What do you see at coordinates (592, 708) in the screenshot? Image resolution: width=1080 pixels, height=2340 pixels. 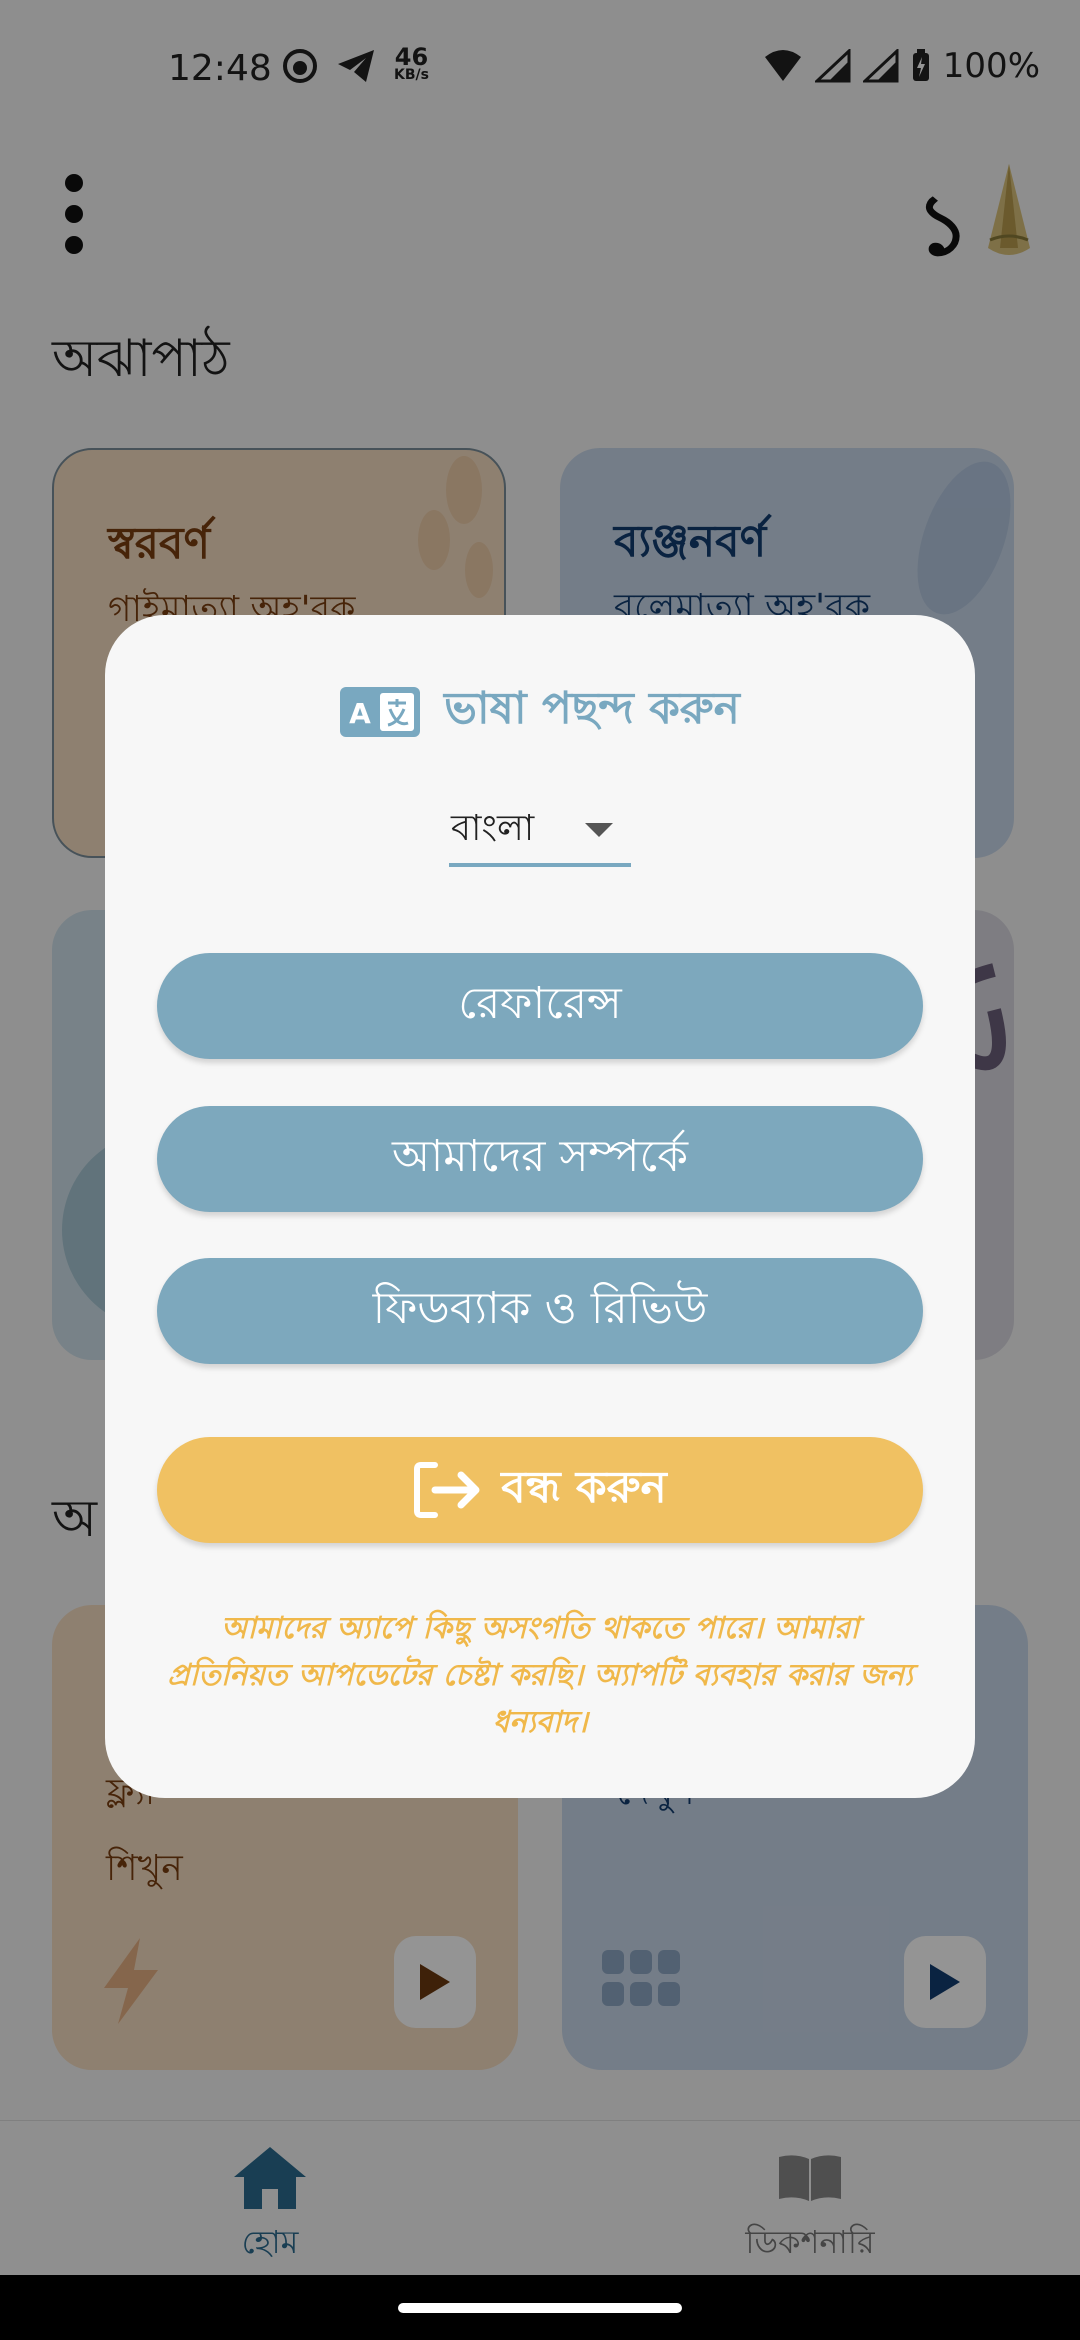 I see `dialog-title: ভাষা পছন্দ করুন` at bounding box center [592, 708].